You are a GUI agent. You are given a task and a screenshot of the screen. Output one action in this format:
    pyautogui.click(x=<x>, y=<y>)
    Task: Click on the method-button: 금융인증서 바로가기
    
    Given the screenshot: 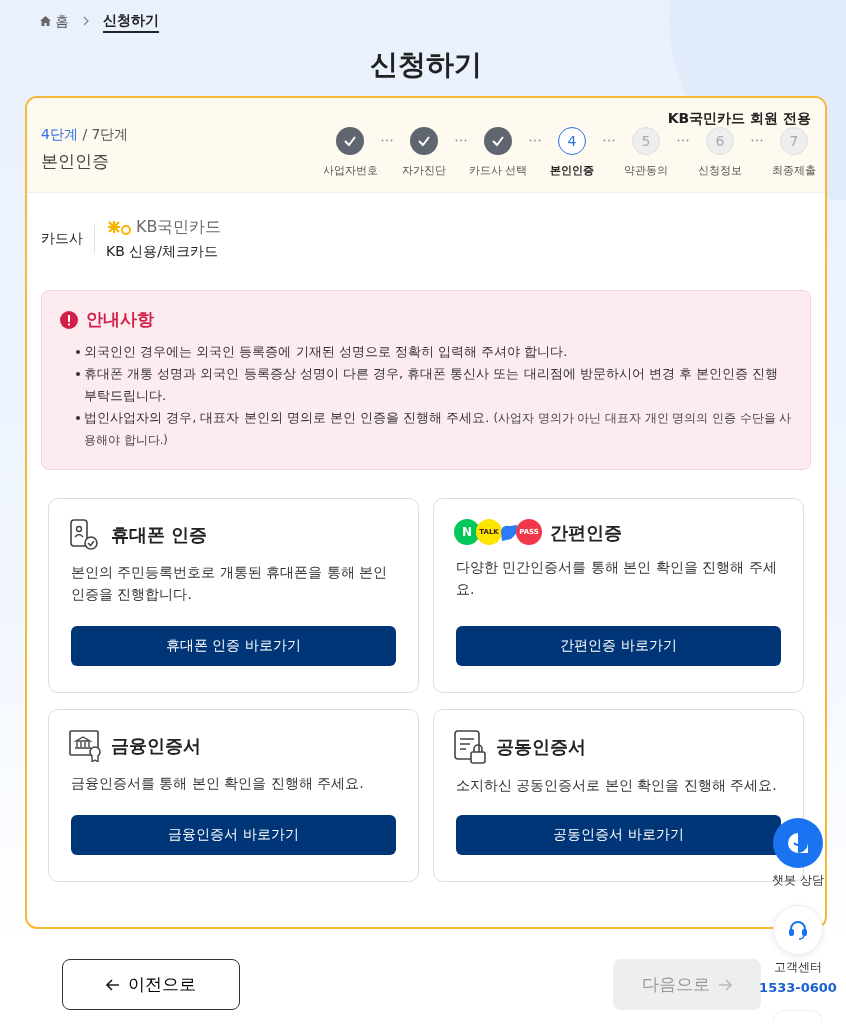 What is the action you would take?
    pyautogui.click(x=233, y=834)
    